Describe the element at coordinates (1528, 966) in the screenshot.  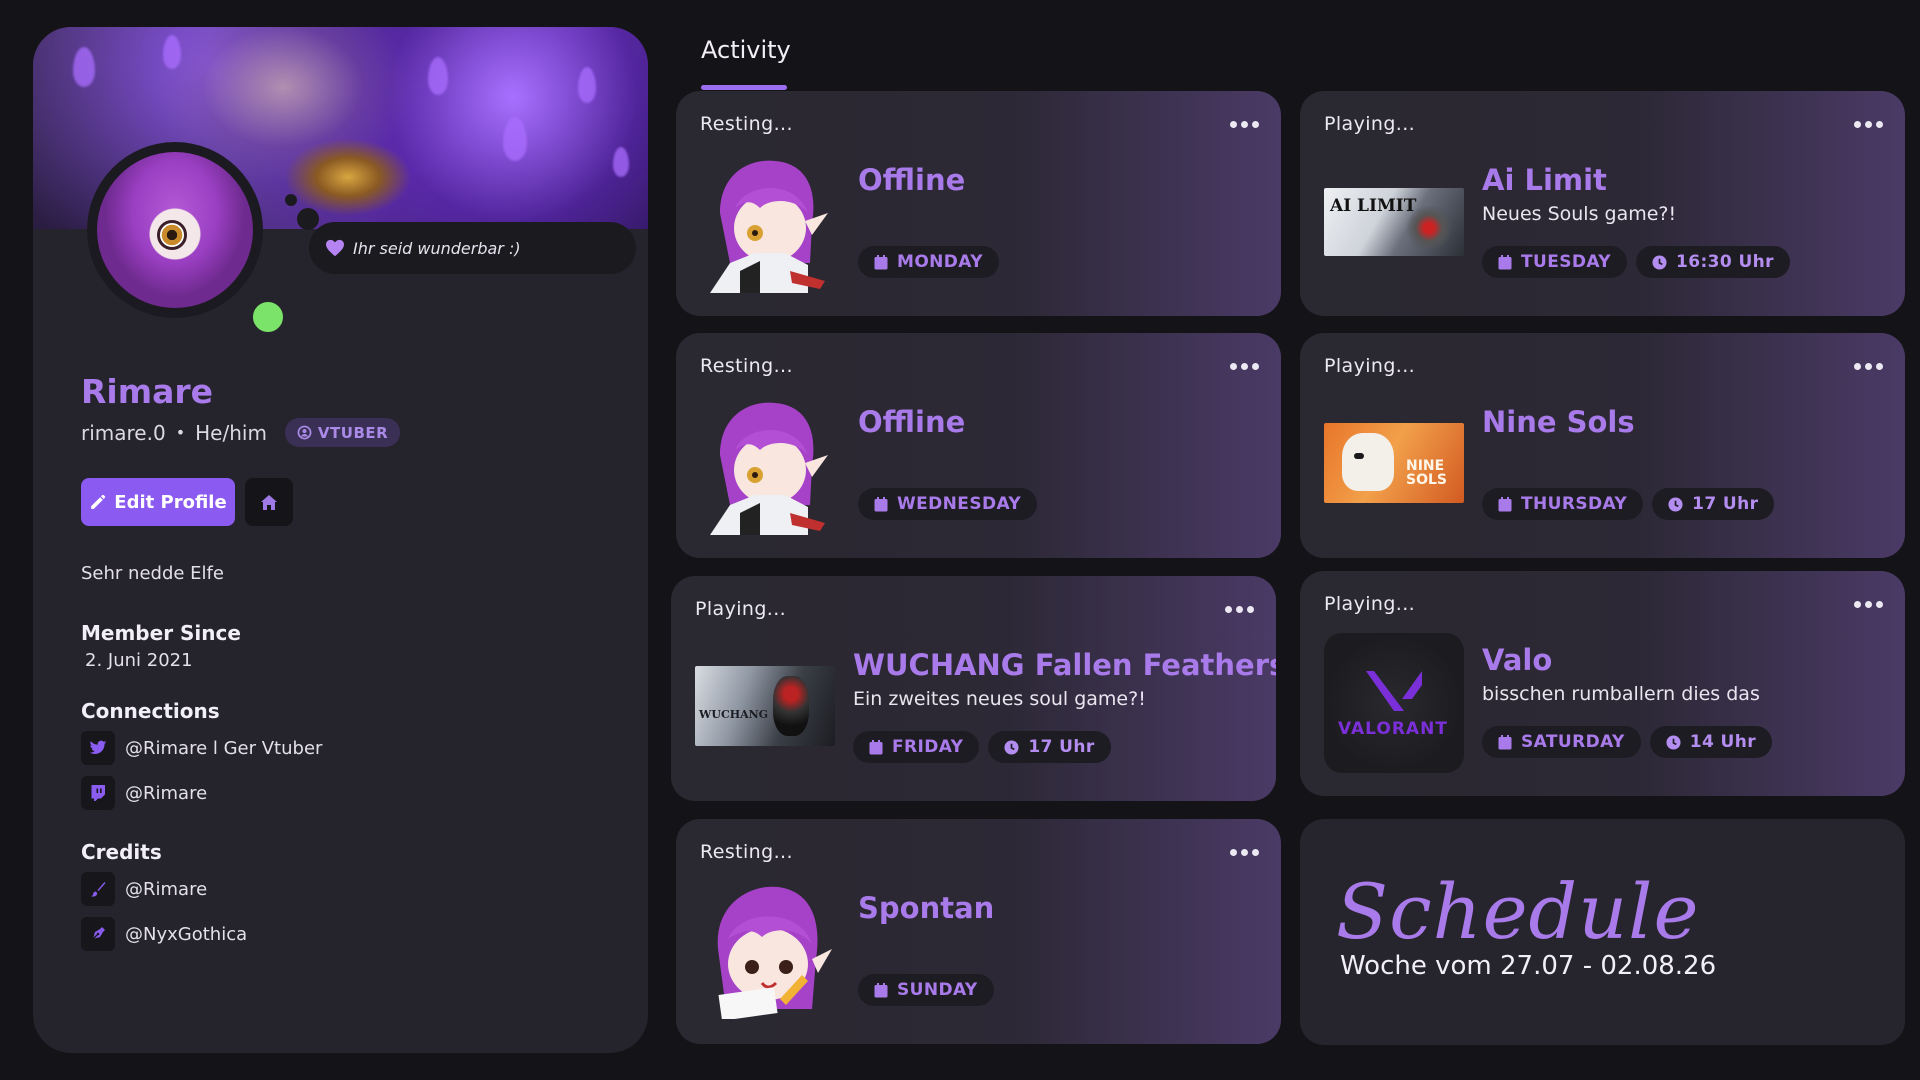
I see `schedule-week-range: Woche vom 27.07 - 02.08.26` at that location.